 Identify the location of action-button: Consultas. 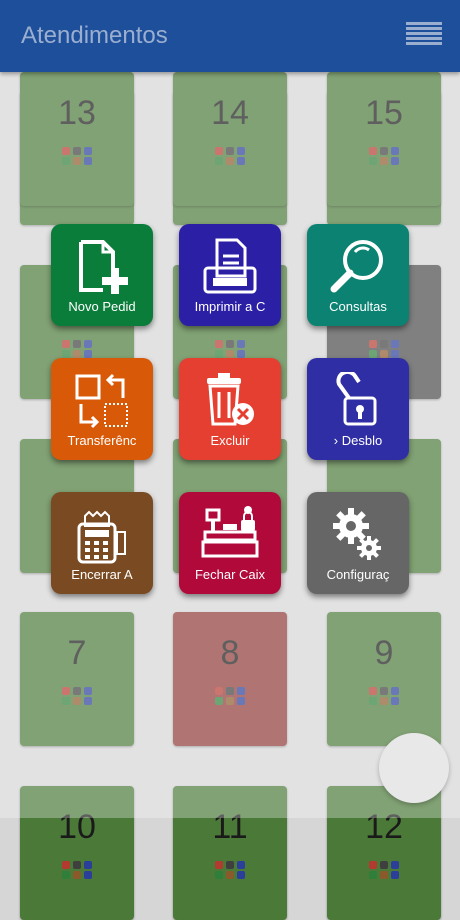
(358, 275).